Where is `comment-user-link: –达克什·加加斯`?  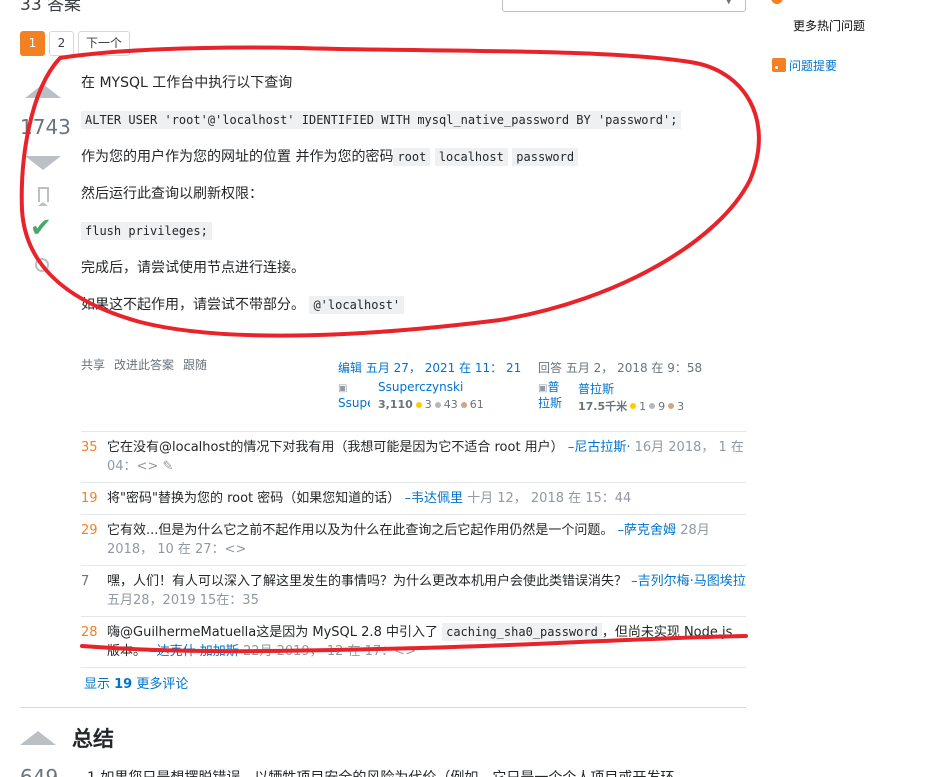
comment-user-link: –达克什·加加斯 is located at coordinates (194, 651).